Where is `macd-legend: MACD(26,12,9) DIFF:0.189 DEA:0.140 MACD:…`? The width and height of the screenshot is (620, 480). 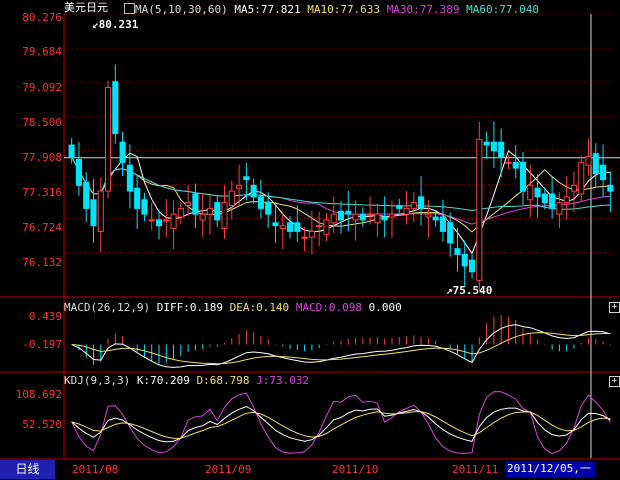
macd-legend: MACD(26,12,9) DIFF:0.189 DEA:0.140 MACD:… is located at coordinates (233, 308).